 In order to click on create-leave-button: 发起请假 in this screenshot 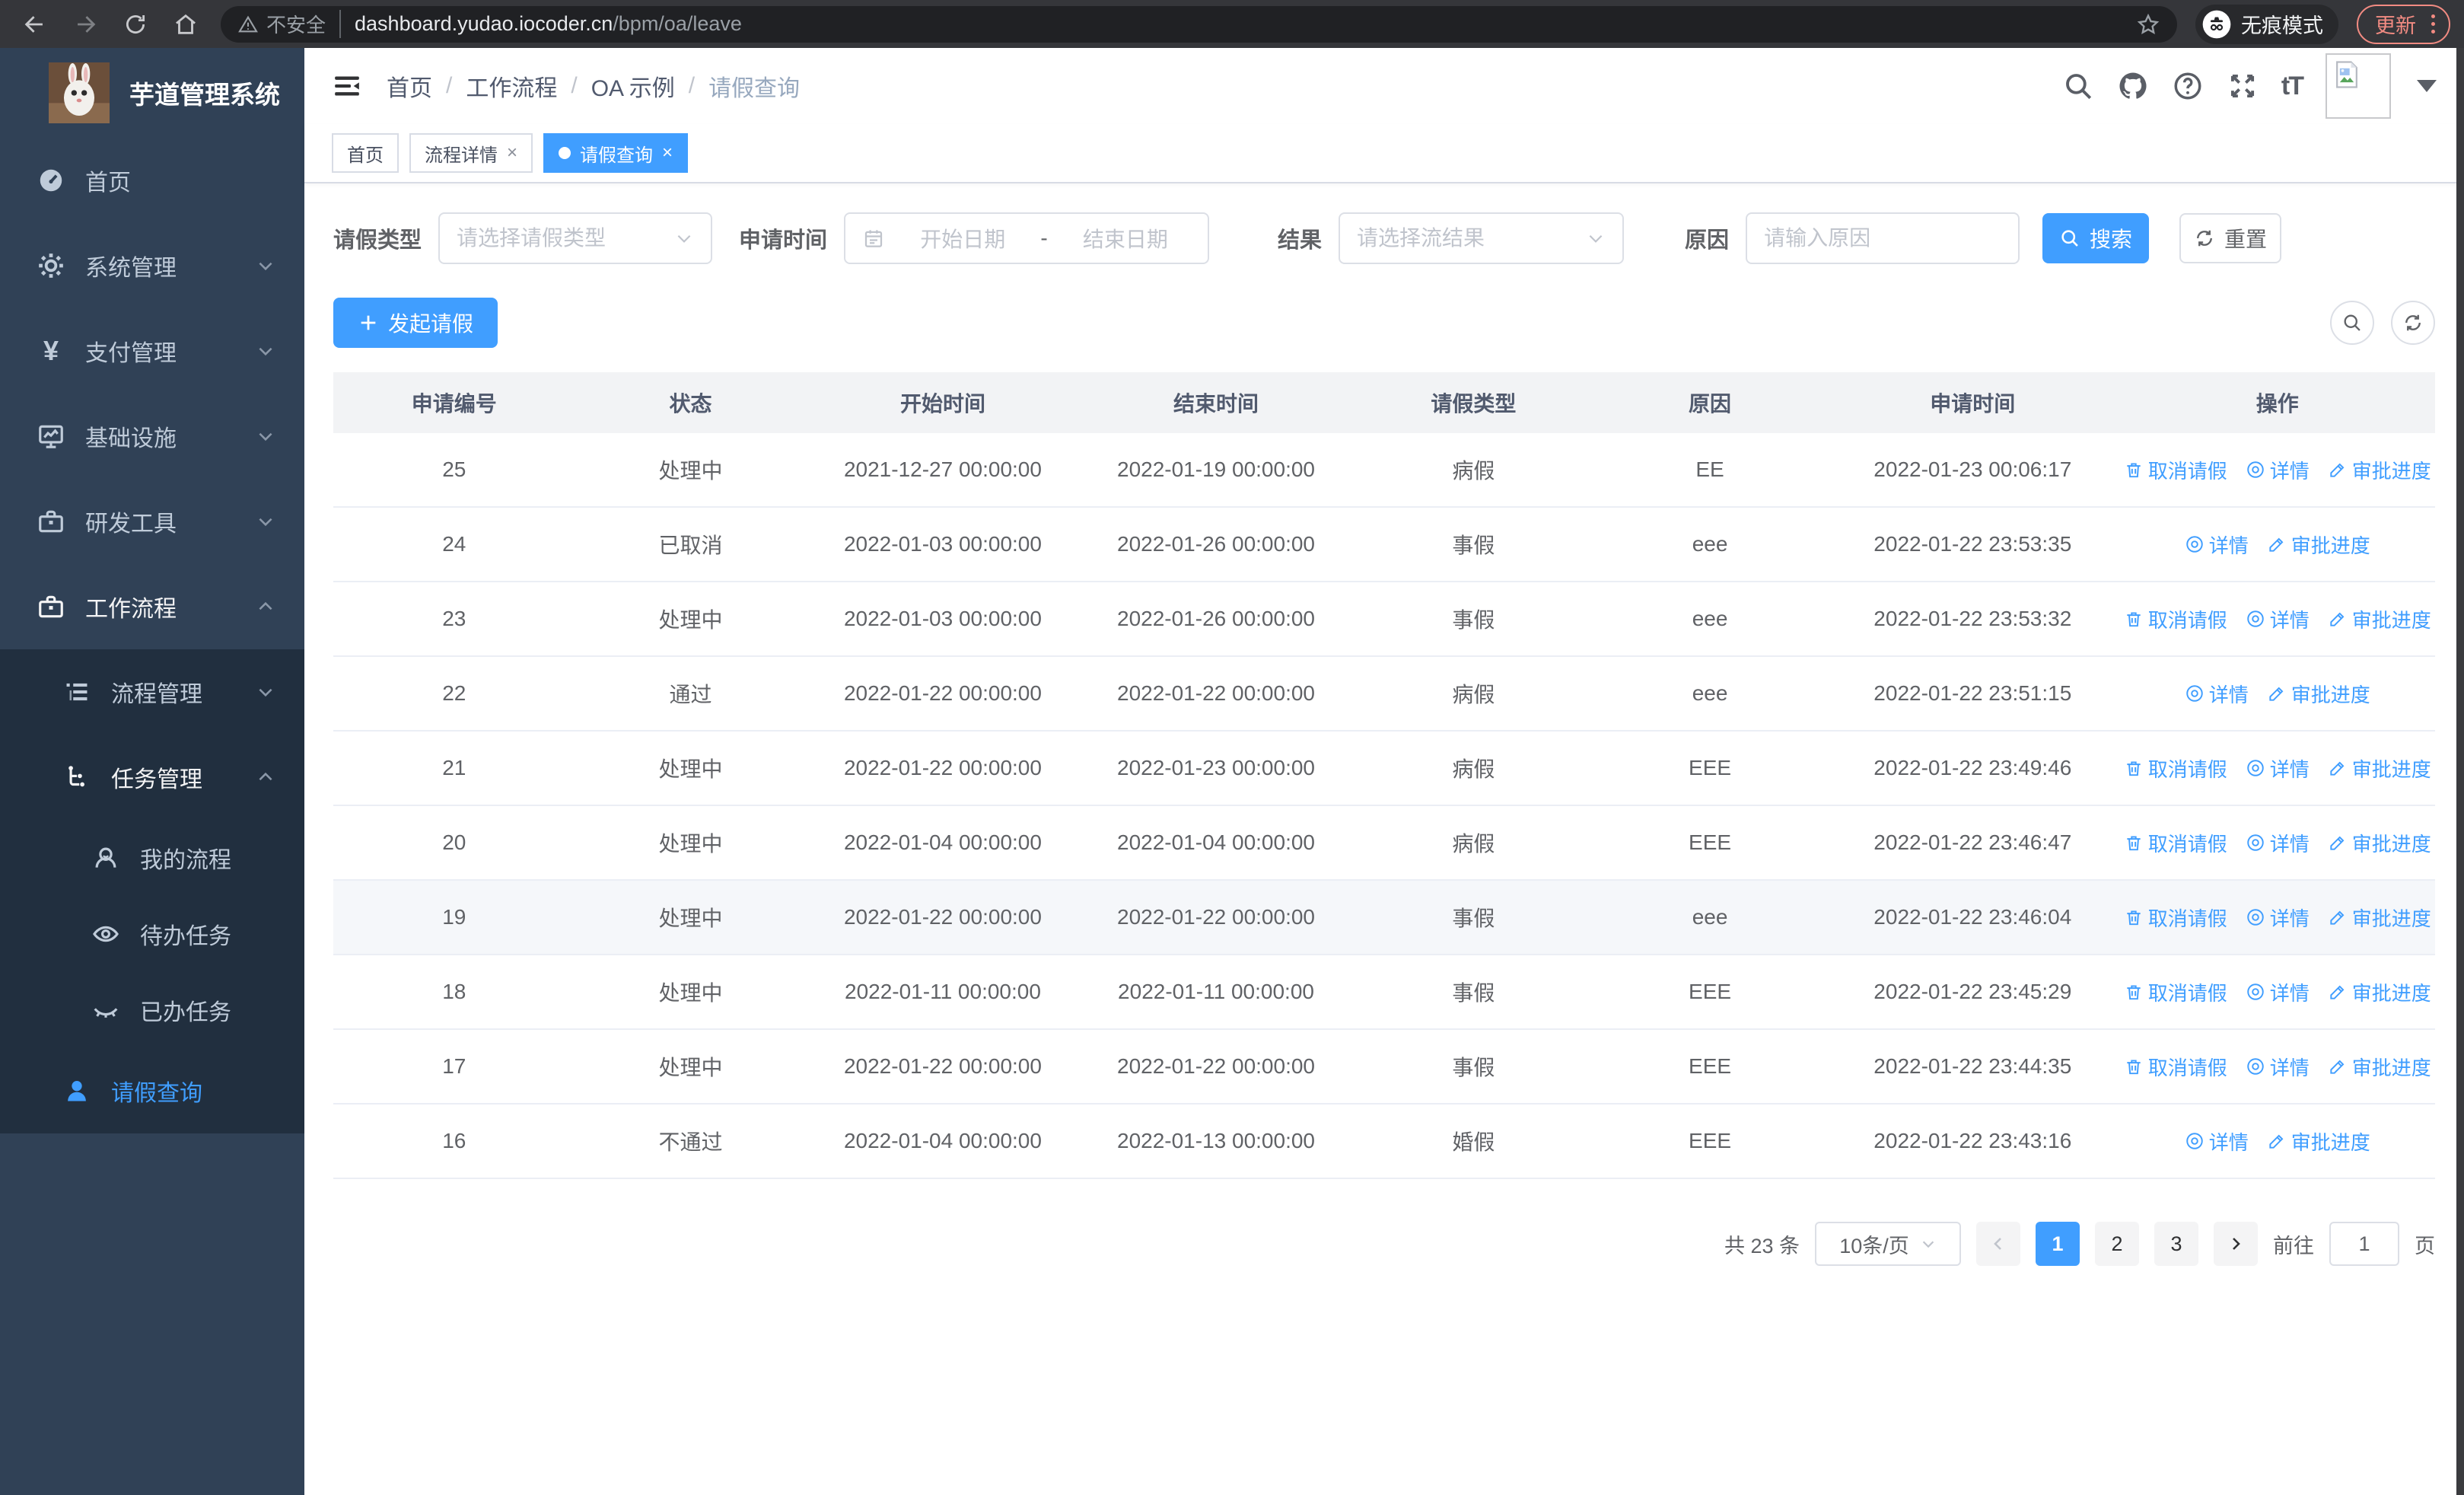, I will do `click(415, 323)`.